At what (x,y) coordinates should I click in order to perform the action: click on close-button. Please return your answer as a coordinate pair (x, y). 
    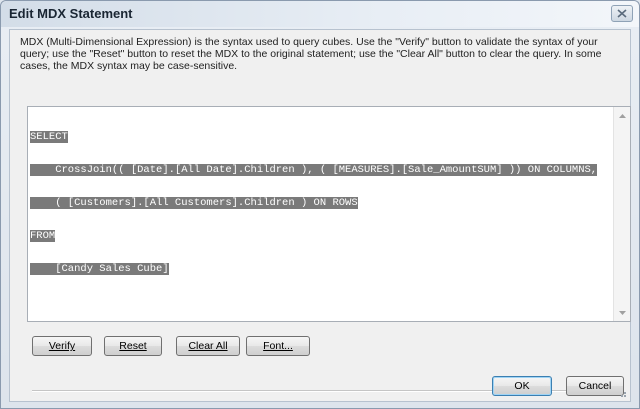
    Looking at the image, I should click on (622, 13).